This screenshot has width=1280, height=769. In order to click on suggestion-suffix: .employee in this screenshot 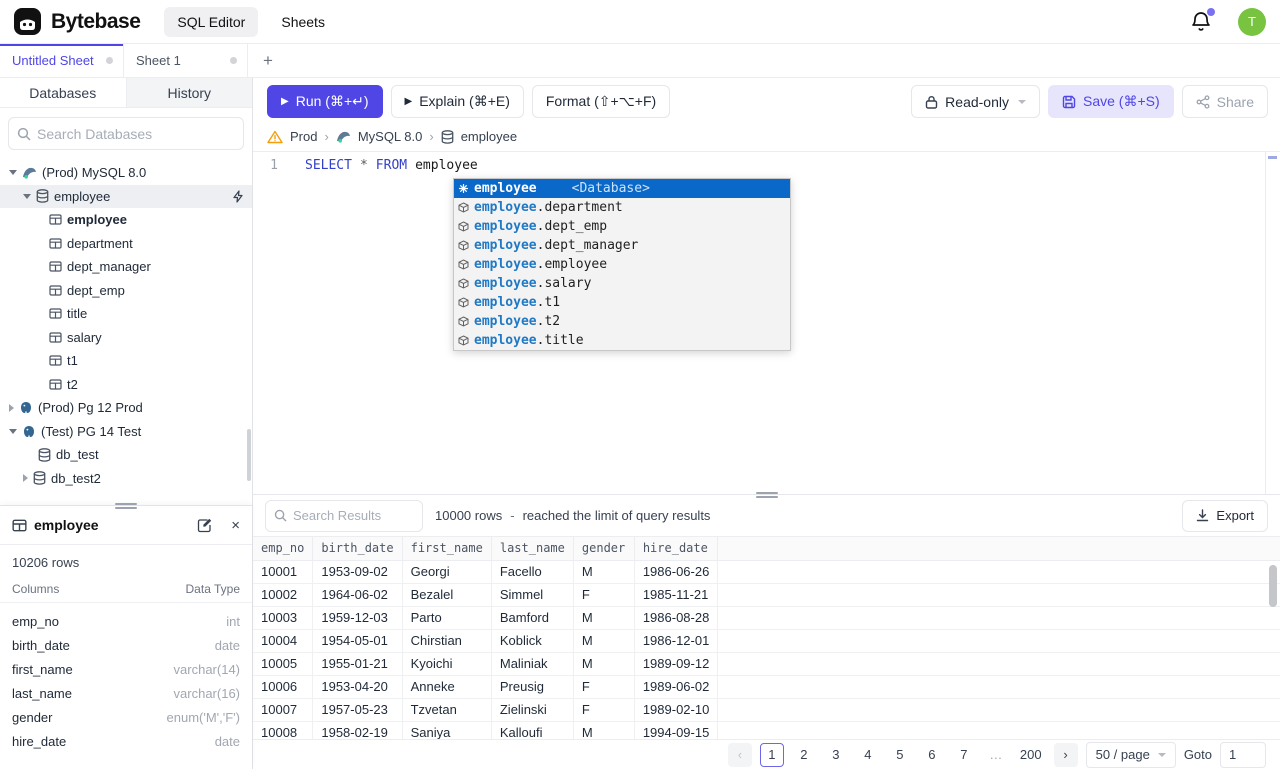, I will do `click(572, 264)`.